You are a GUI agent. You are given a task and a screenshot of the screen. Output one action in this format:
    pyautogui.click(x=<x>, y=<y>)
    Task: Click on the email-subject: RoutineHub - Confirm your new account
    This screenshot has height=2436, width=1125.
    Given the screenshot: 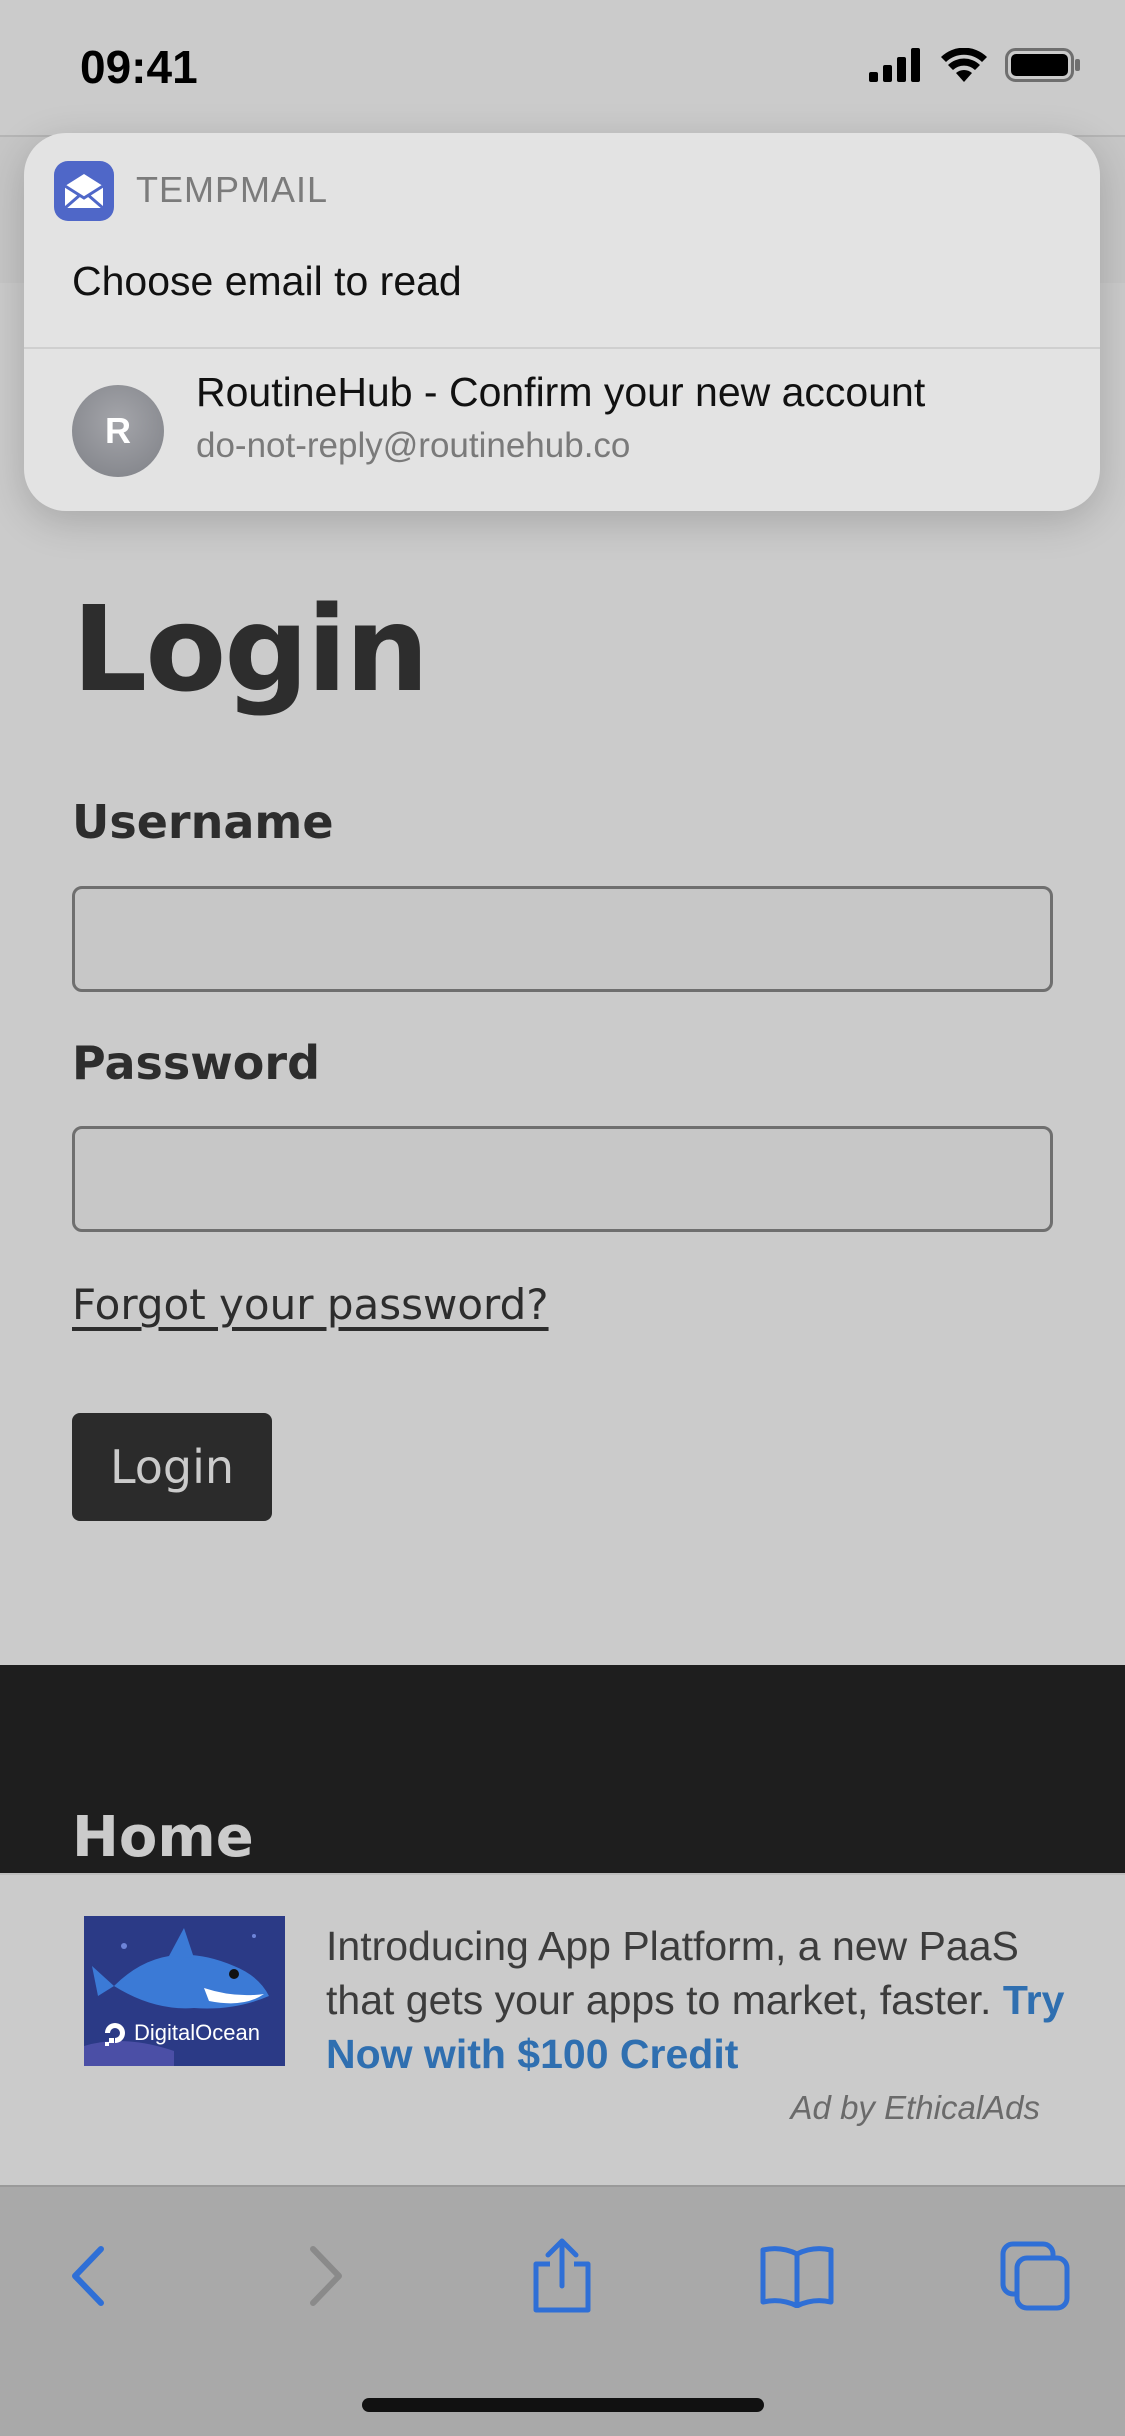 What is the action you would take?
    pyautogui.click(x=560, y=392)
    